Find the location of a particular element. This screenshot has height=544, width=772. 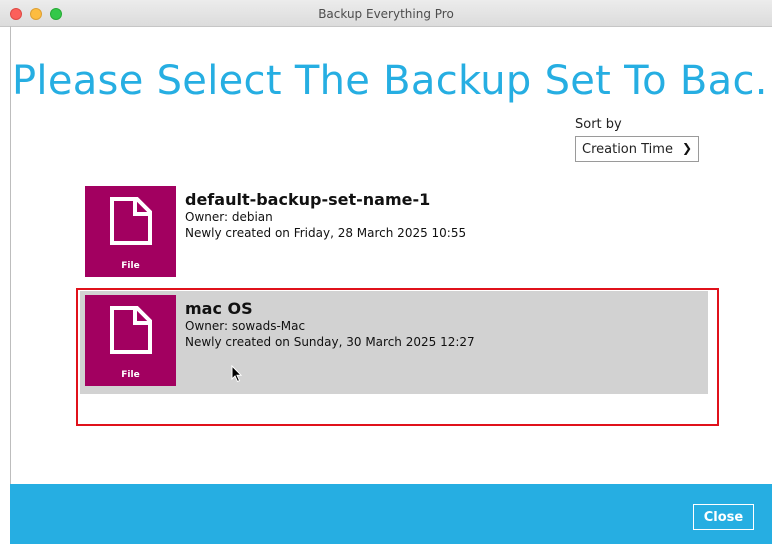

sort-by-label: Sort by is located at coordinates (598, 124).